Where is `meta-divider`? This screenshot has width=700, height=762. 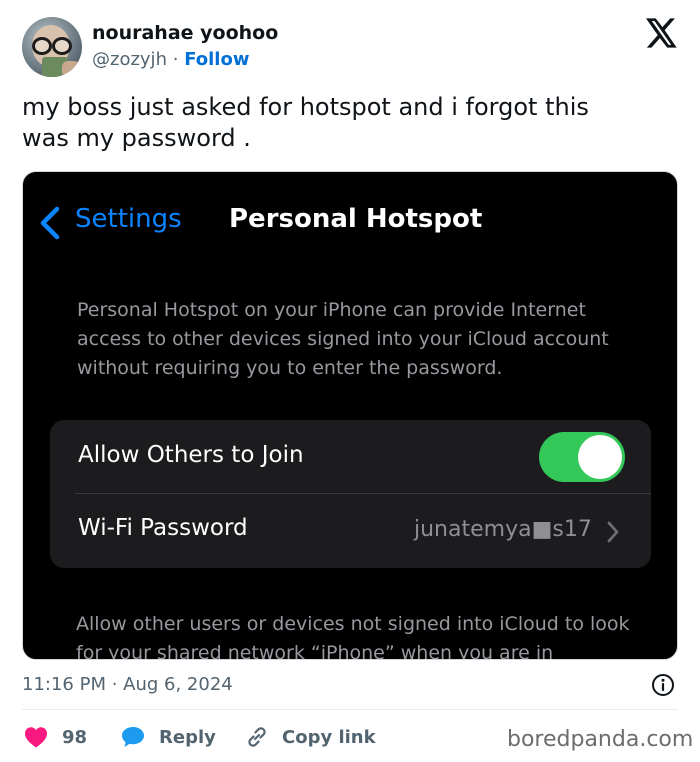
meta-divider is located at coordinates (350, 709).